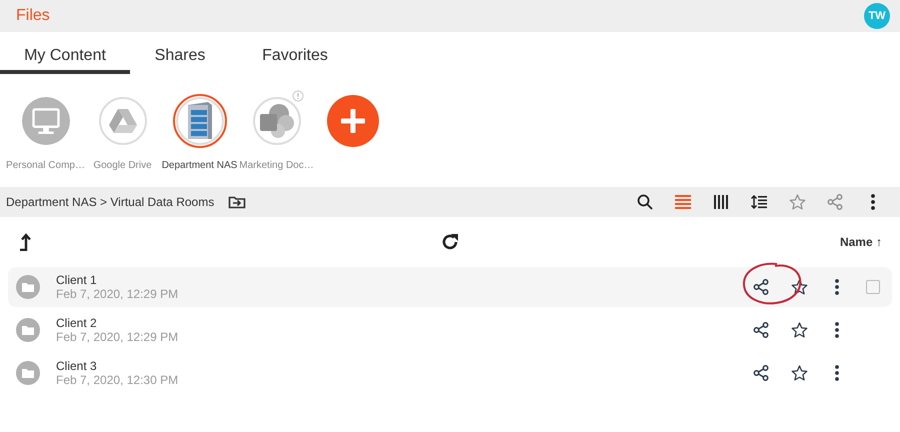  I want to click on computer-icon, so click(46, 121).